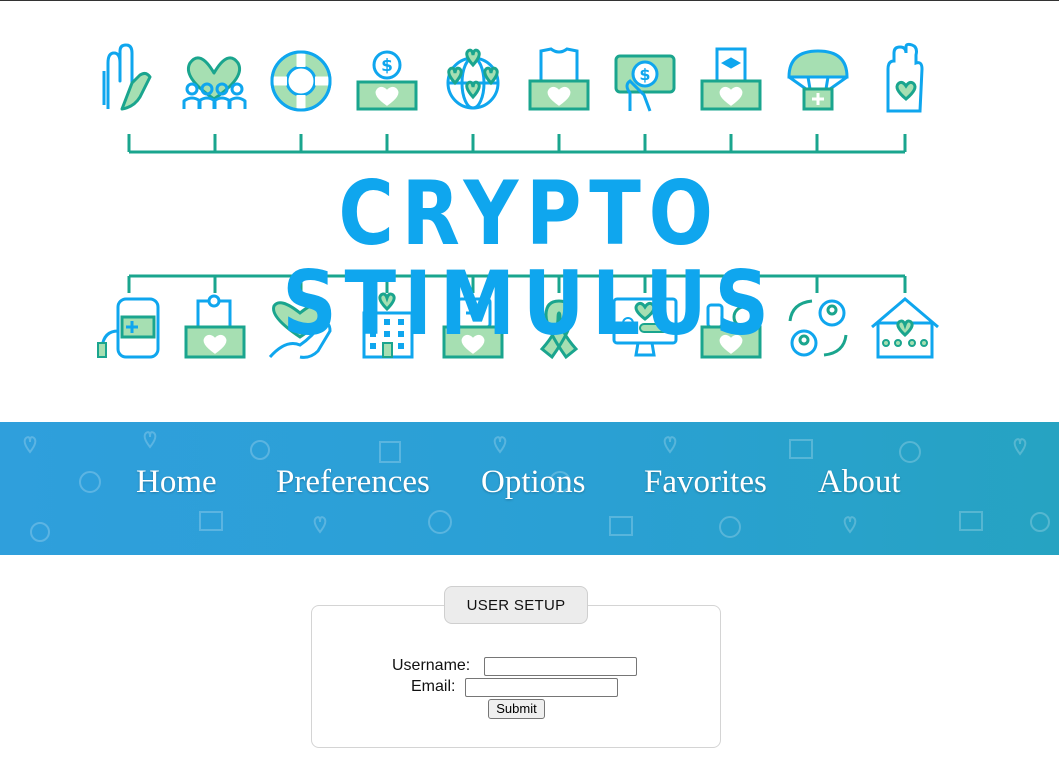 The width and height of the screenshot is (1059, 779). Describe the element at coordinates (387, 80) in the screenshot. I see `dollar-donation-box-icon: $` at that location.